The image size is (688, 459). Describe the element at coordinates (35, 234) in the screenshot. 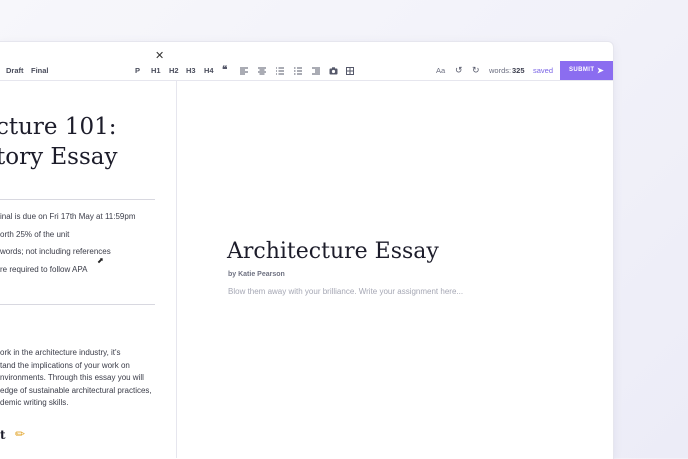

I see `brief-info-item: orth 25% of the unit` at that location.